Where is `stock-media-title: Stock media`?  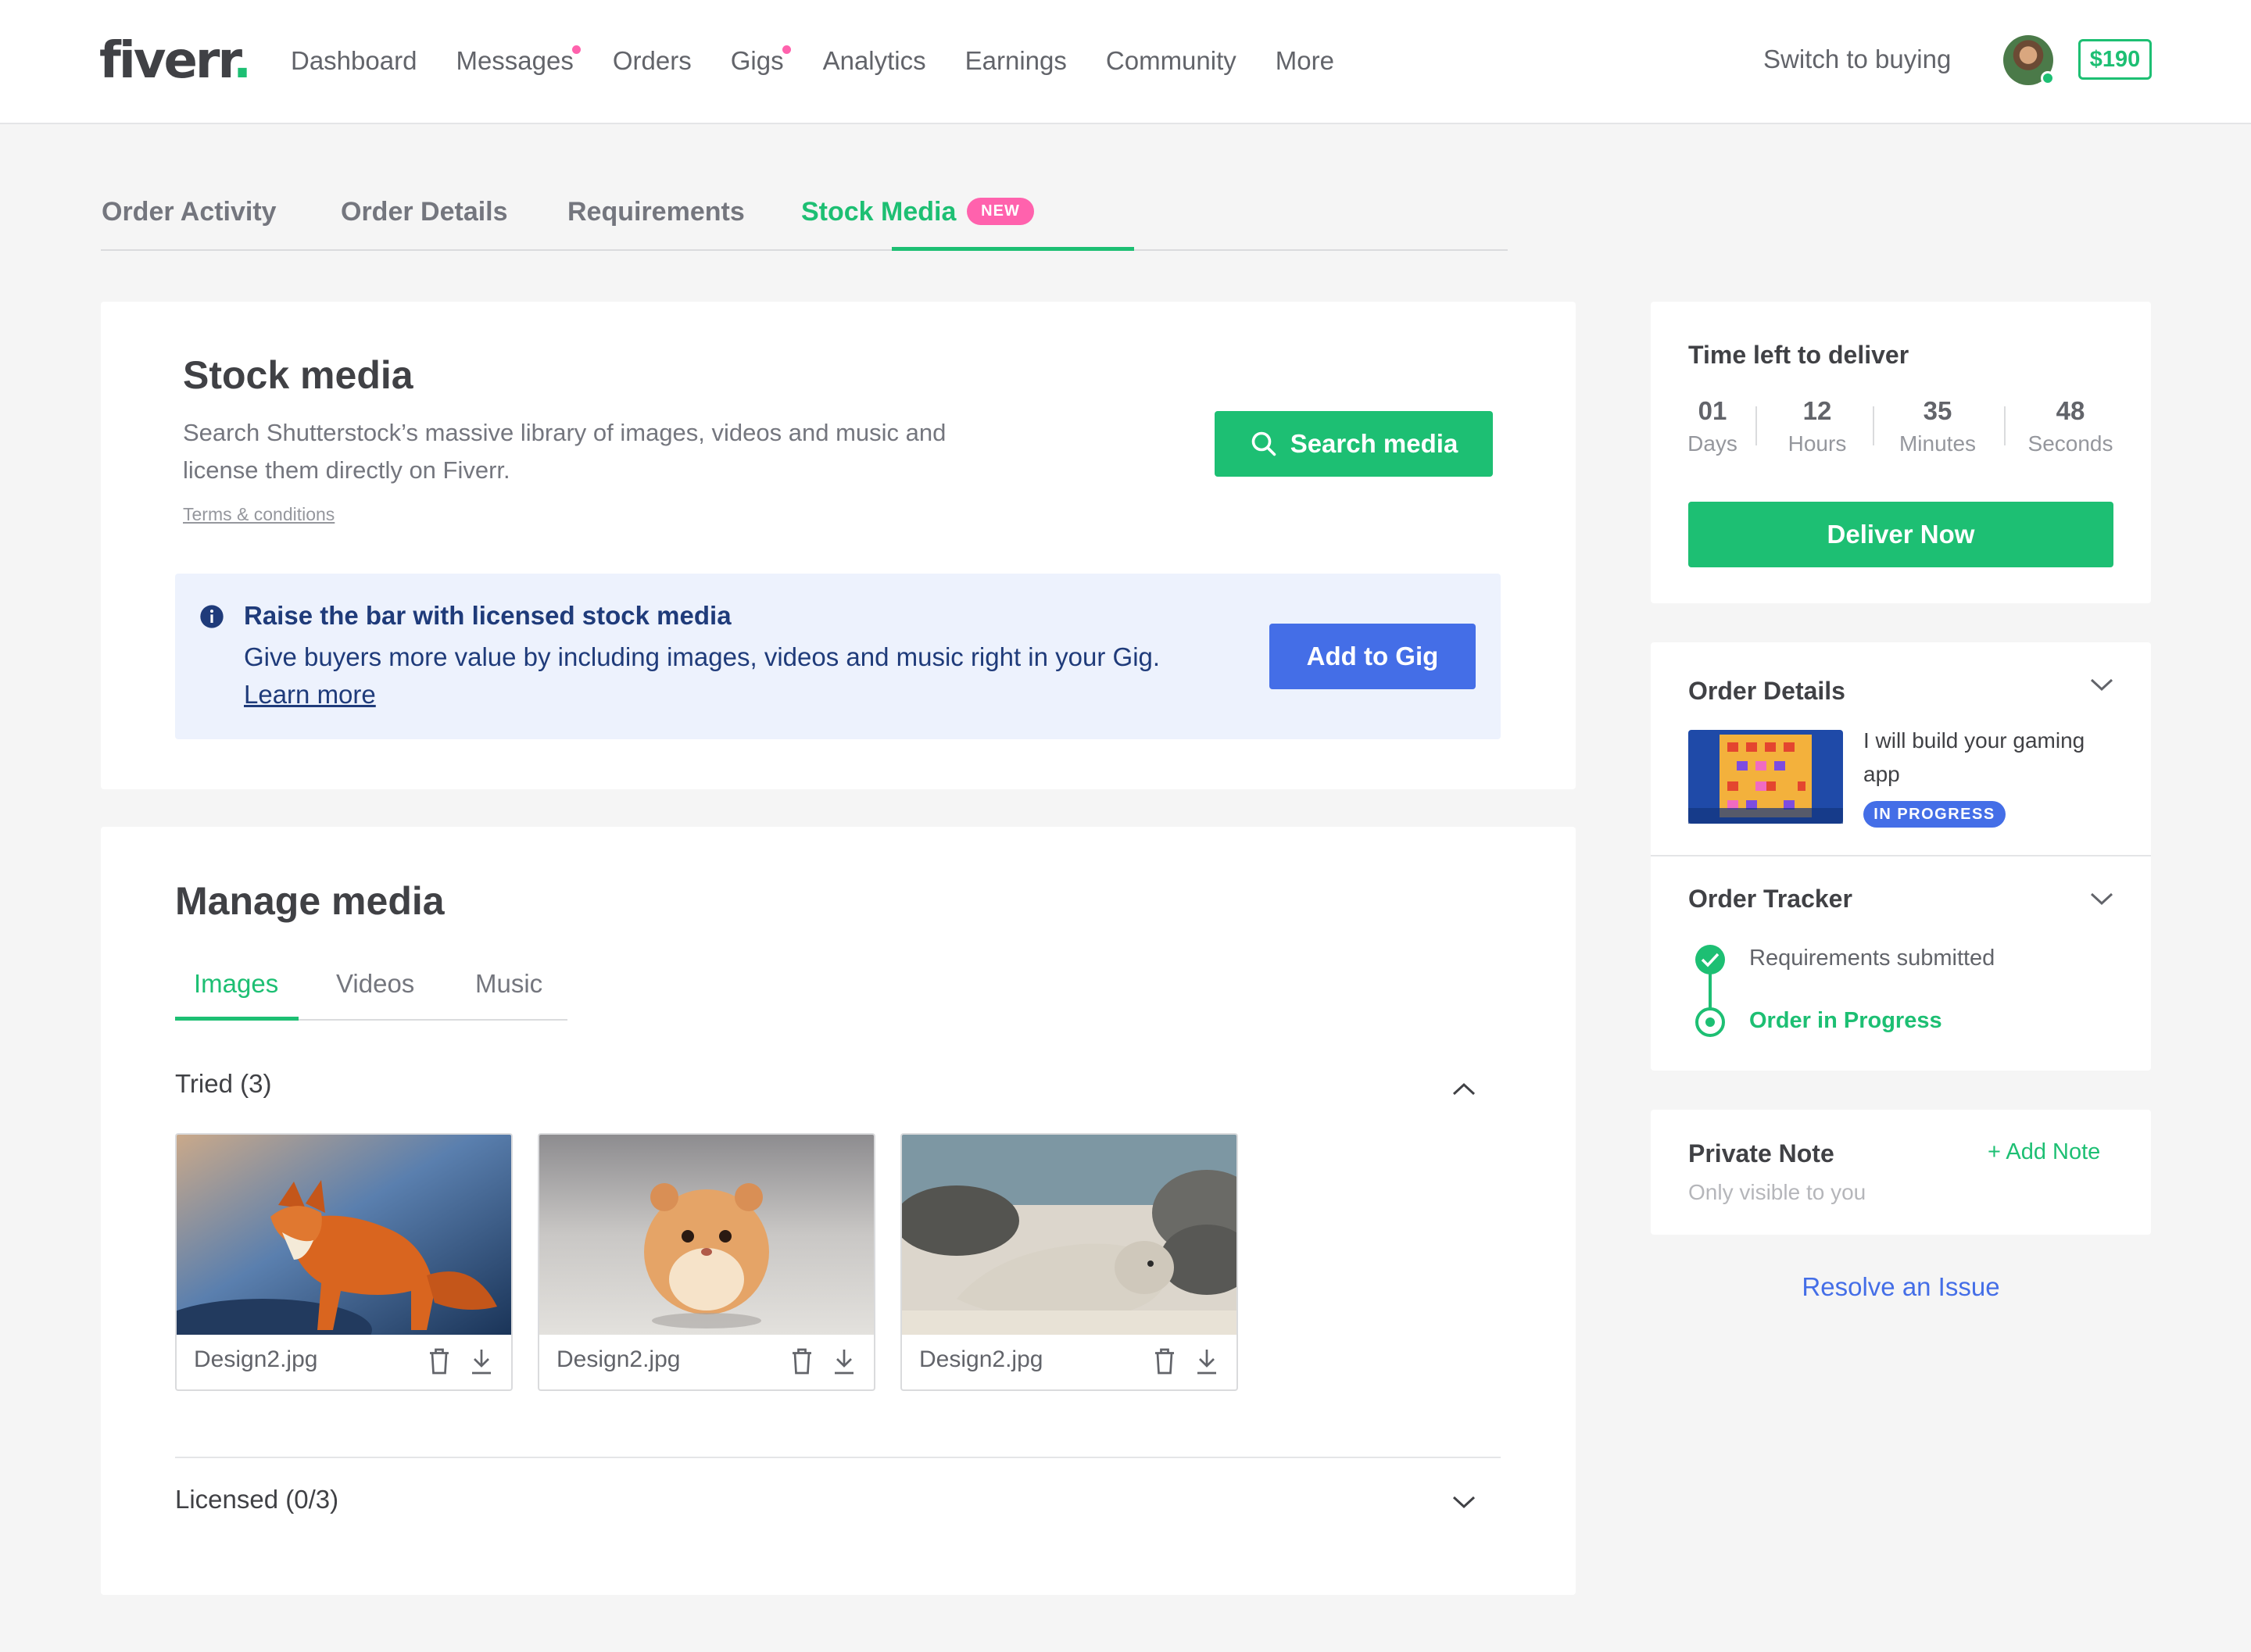 stock-media-title: Stock media is located at coordinates (298, 375).